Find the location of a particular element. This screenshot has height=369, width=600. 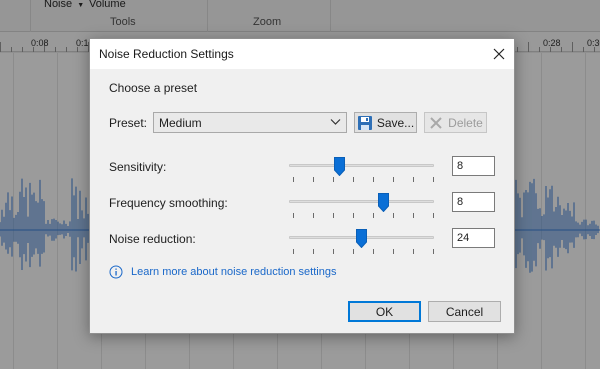

frequency-smoothing-slider-thumb is located at coordinates (383, 202).